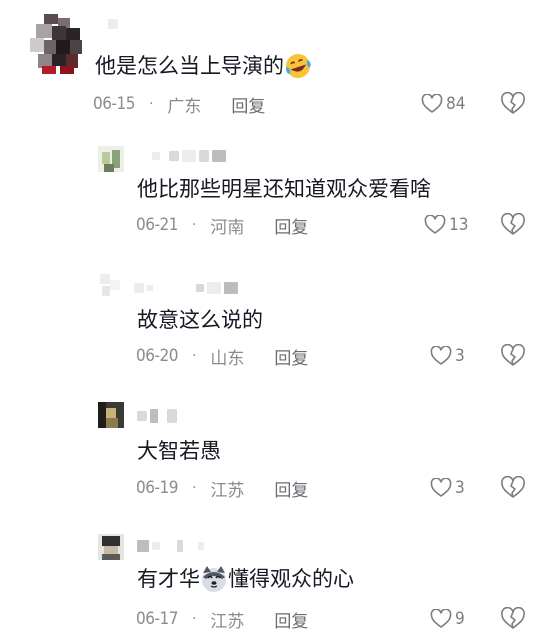 The height and width of the screenshot is (644, 553). Describe the element at coordinates (284, 189) in the screenshot. I see `comment-text: 他比那些明星还知道观众爱看啥` at that location.